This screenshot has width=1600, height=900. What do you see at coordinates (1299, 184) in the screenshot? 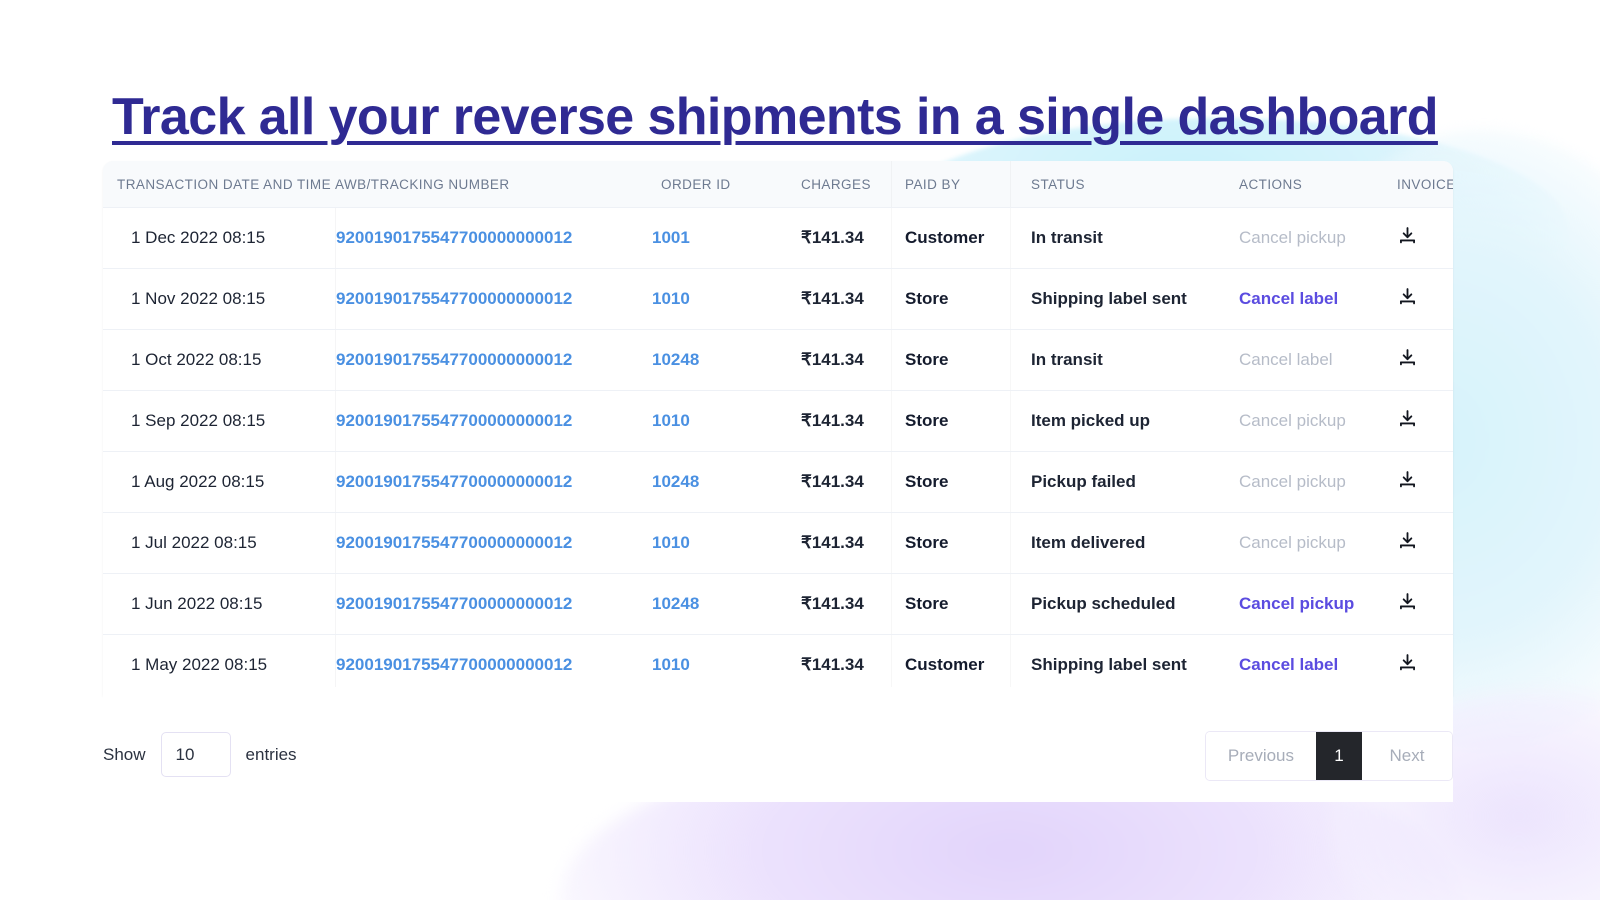
I see `column-header-actions: ACTIONS` at bounding box center [1299, 184].